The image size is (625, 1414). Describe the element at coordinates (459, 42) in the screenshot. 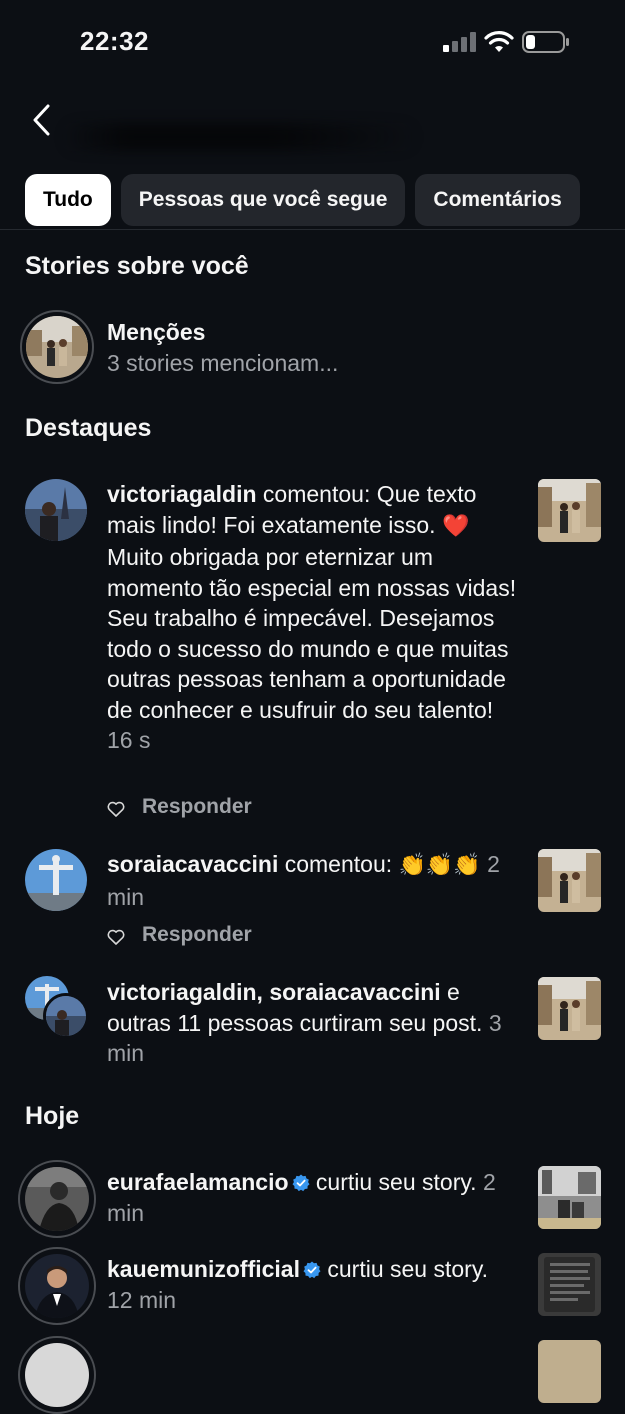

I see `cellular-signal-icon` at that location.